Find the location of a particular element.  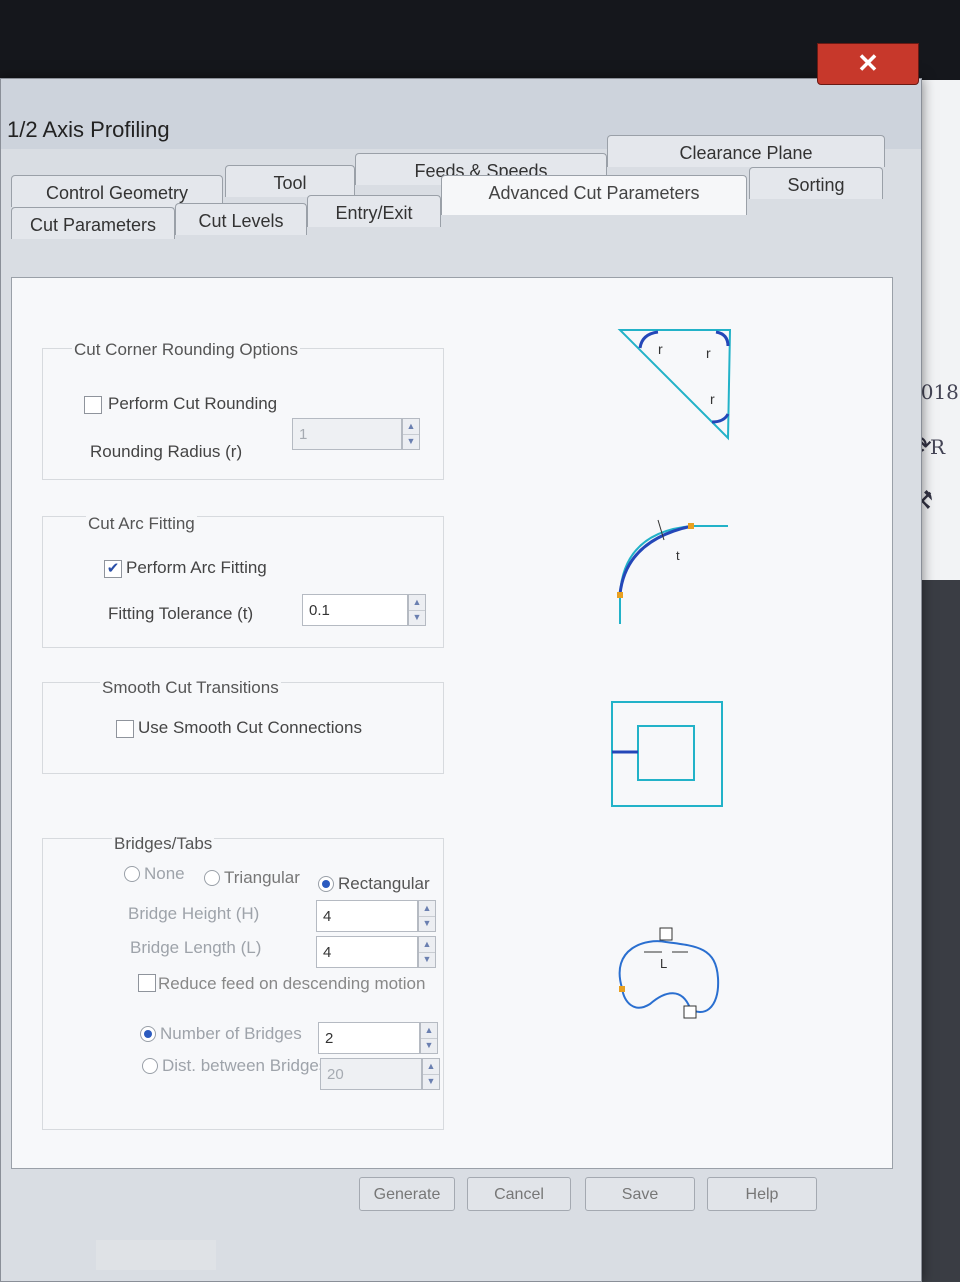

bridge-height-label: Bridge Height (H) is located at coordinates (194, 913).